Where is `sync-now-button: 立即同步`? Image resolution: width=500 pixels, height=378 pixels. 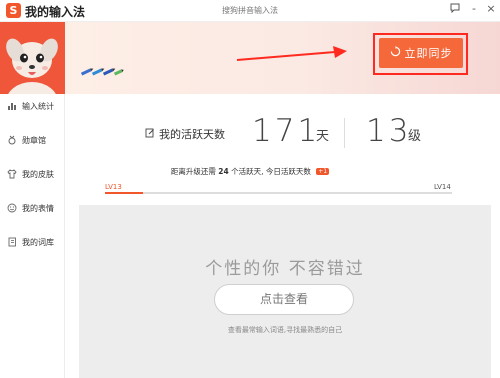 sync-now-button: 立即同步 is located at coordinates (421, 53).